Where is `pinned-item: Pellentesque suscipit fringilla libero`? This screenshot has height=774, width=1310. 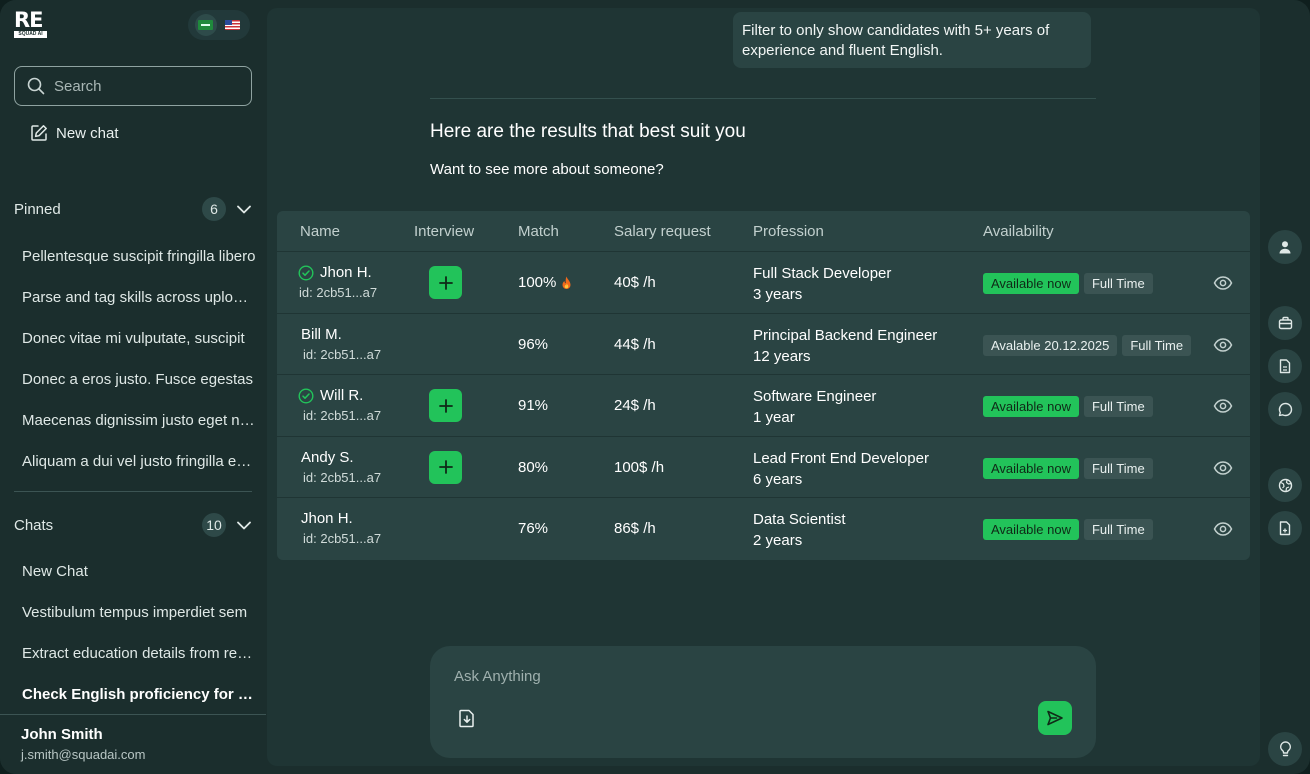
pinned-item: Pellentesque suscipit fringilla libero is located at coordinates (140, 256).